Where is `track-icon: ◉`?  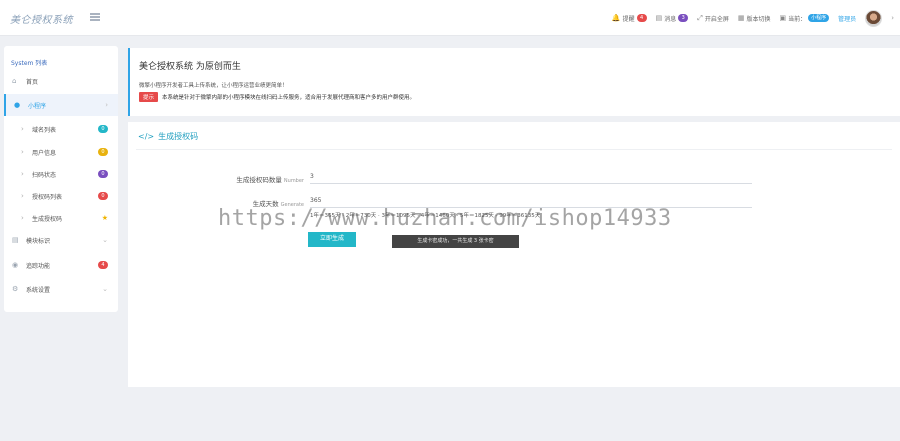
track-icon: ◉ is located at coordinates (15, 265).